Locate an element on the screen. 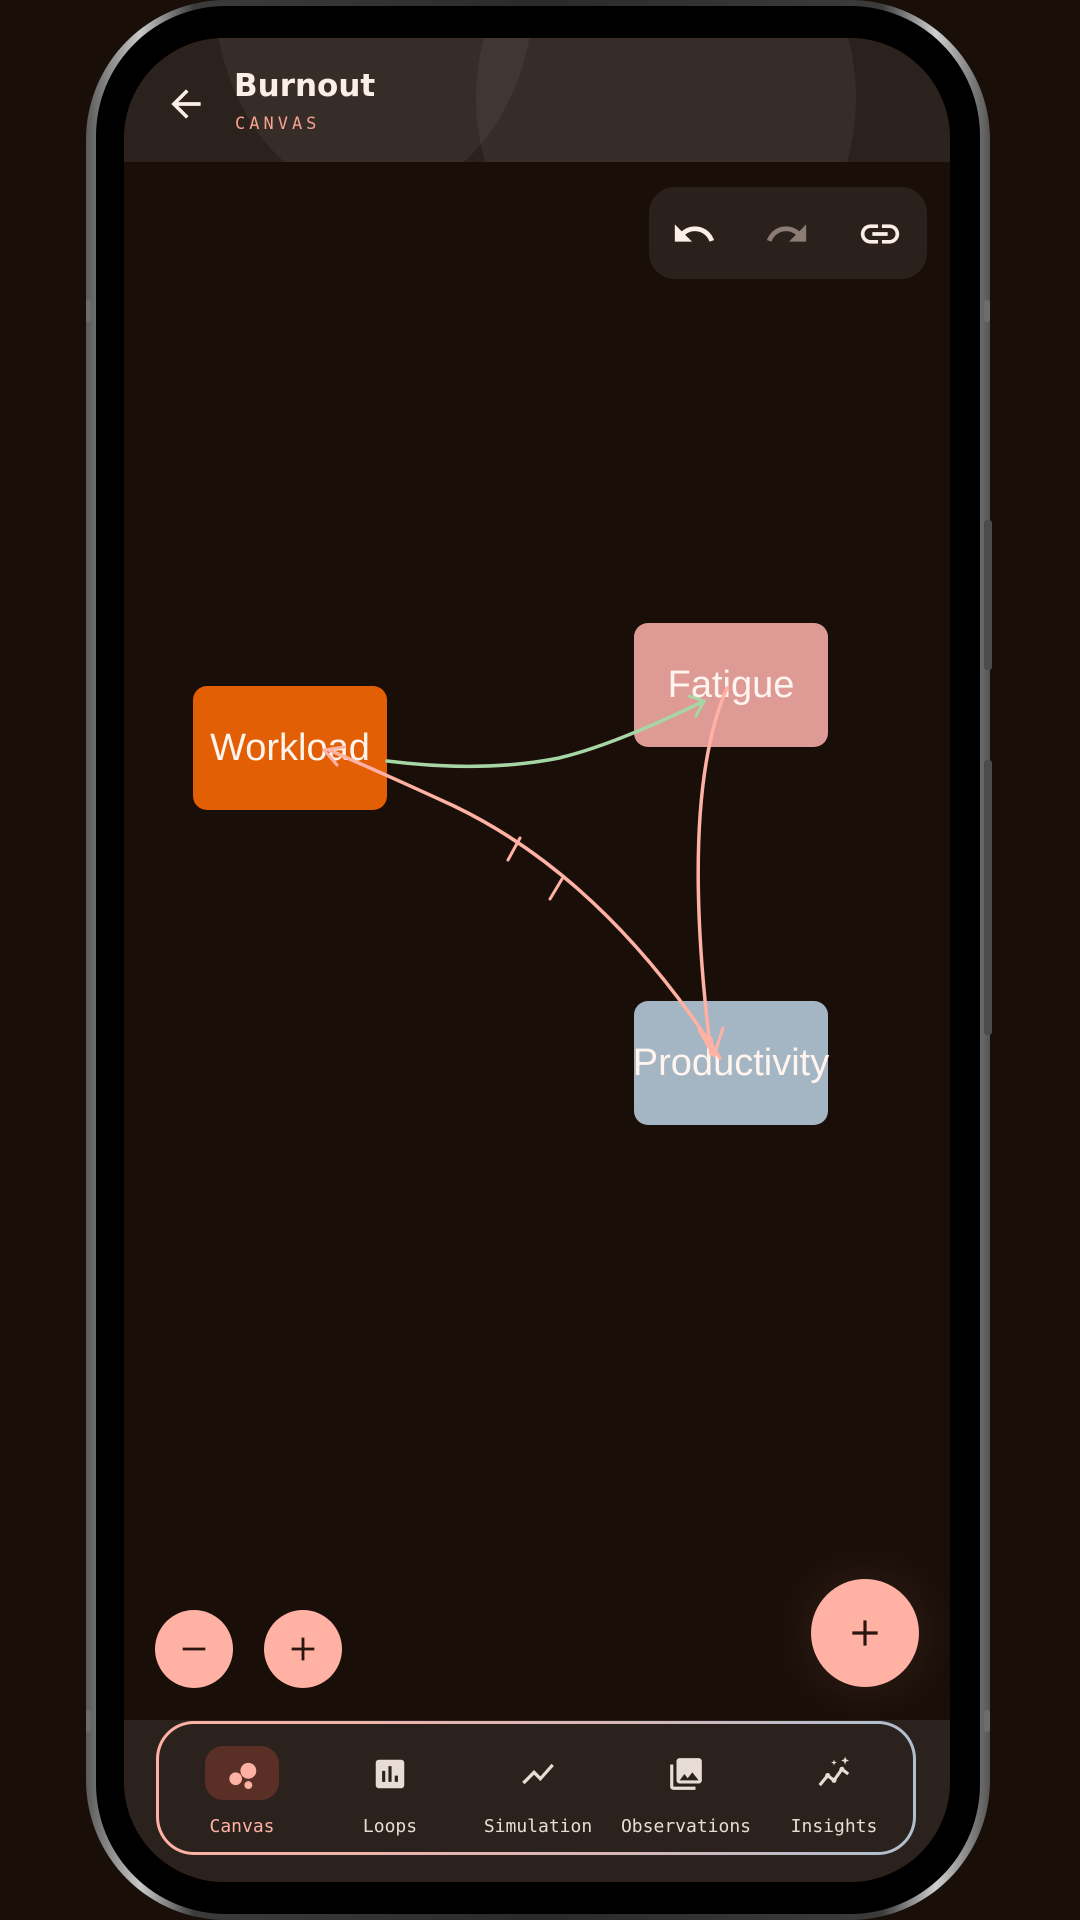 This screenshot has height=1920, width=1080. nav-label: Canvas is located at coordinates (242, 1826).